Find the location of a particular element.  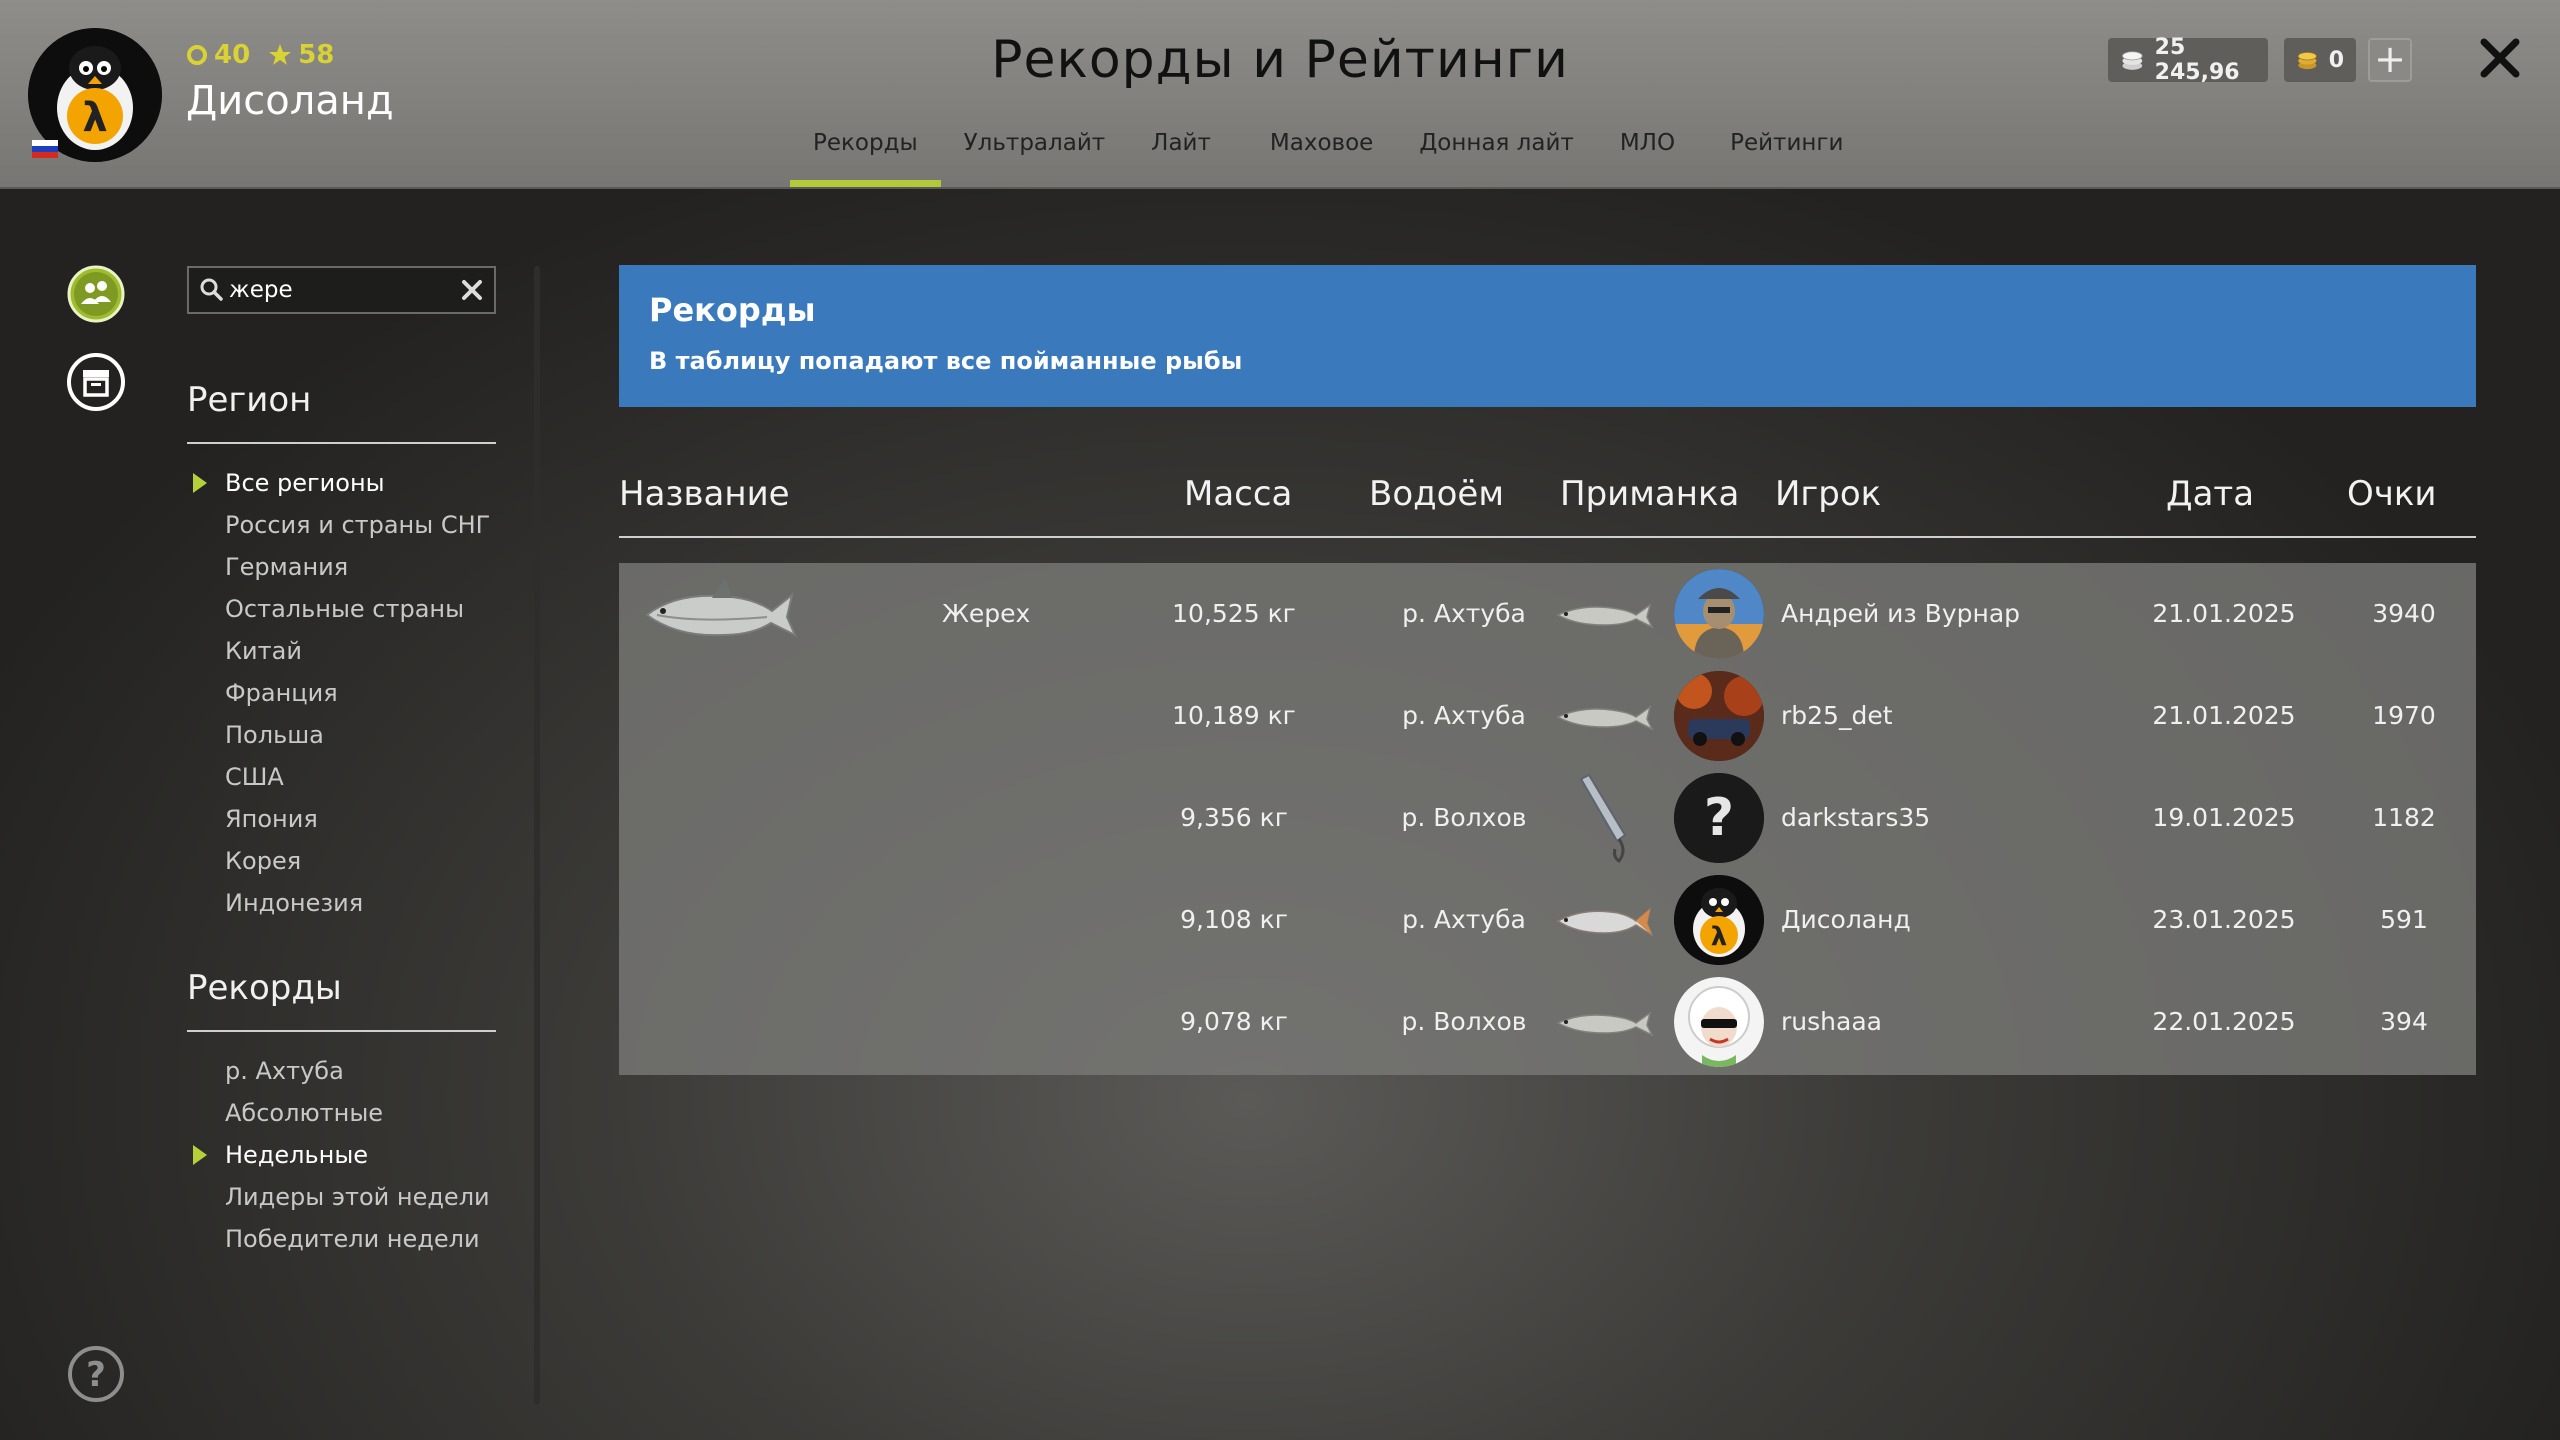

region-section-title: Регион is located at coordinates (249, 400).